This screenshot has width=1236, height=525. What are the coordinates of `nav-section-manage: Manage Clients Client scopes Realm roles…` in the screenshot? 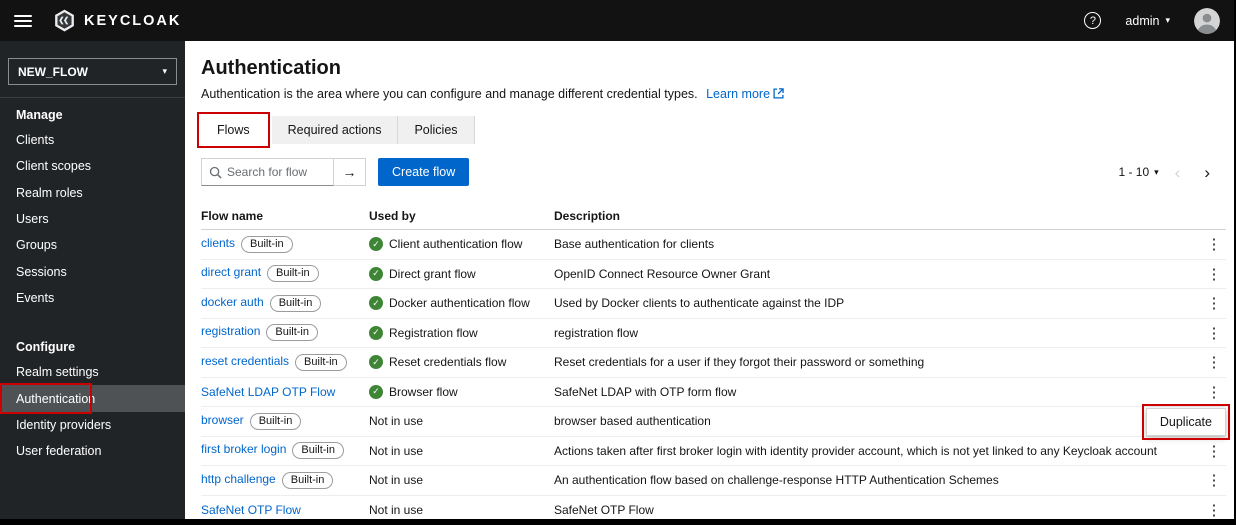 It's located at (92, 204).